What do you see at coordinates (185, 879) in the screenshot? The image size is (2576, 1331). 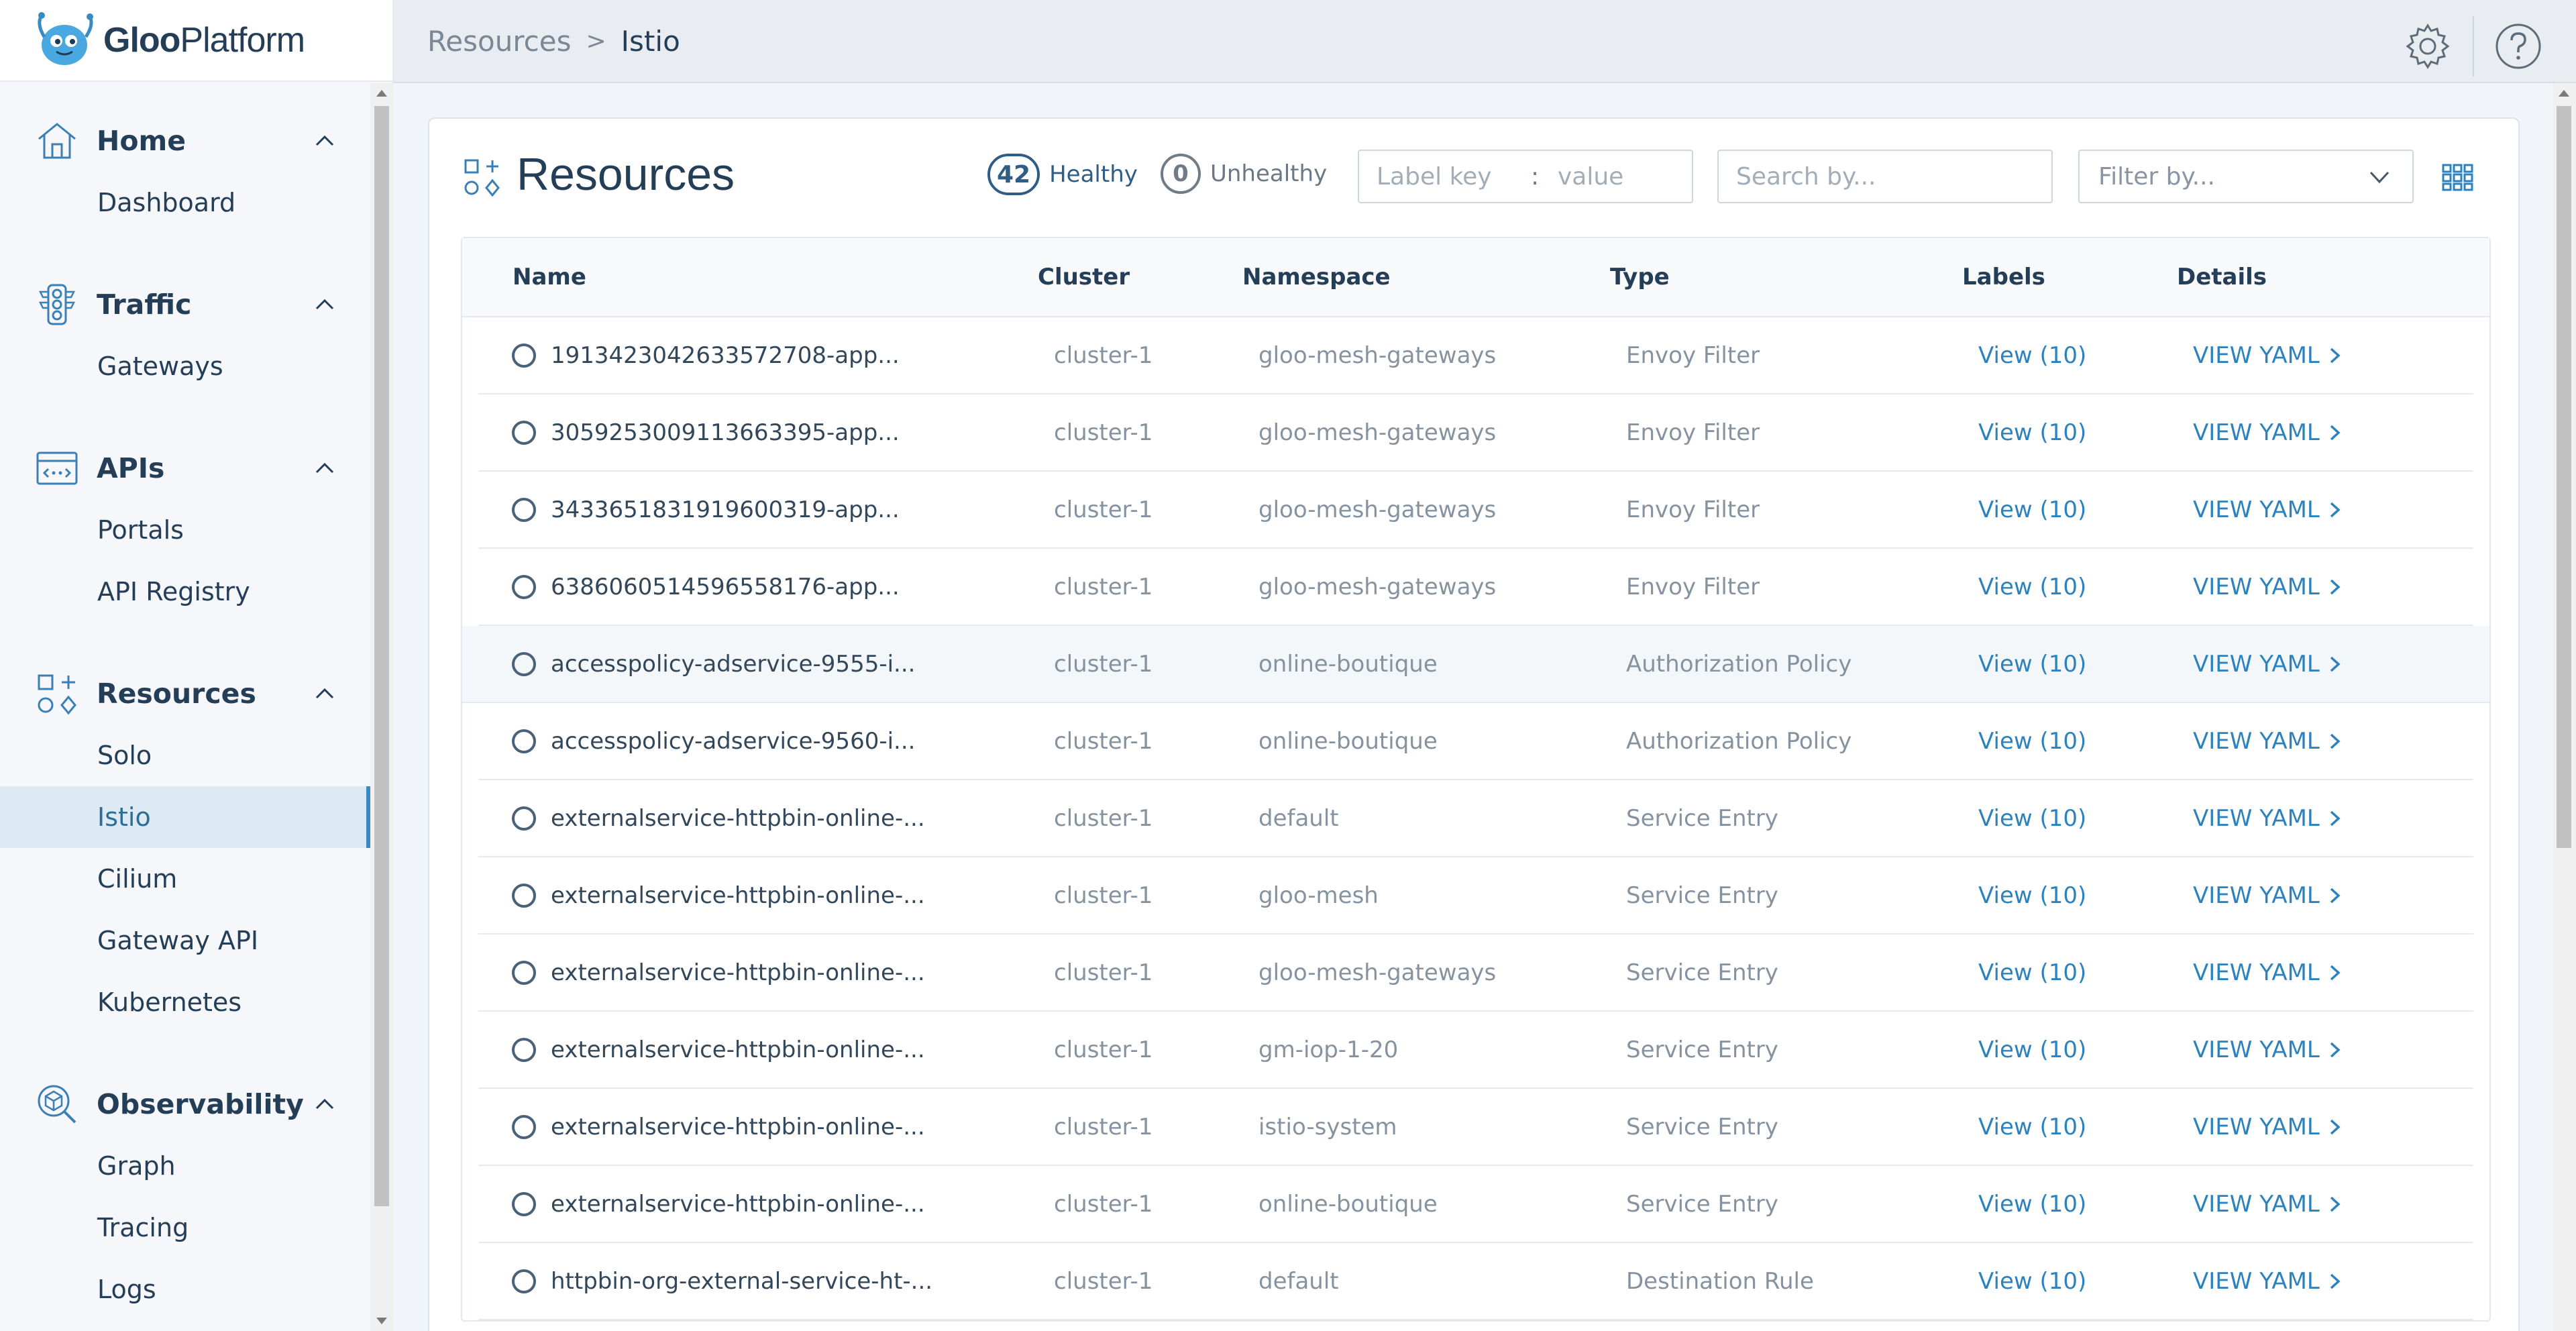 I see `sidebar-item-cilium: Cilium` at bounding box center [185, 879].